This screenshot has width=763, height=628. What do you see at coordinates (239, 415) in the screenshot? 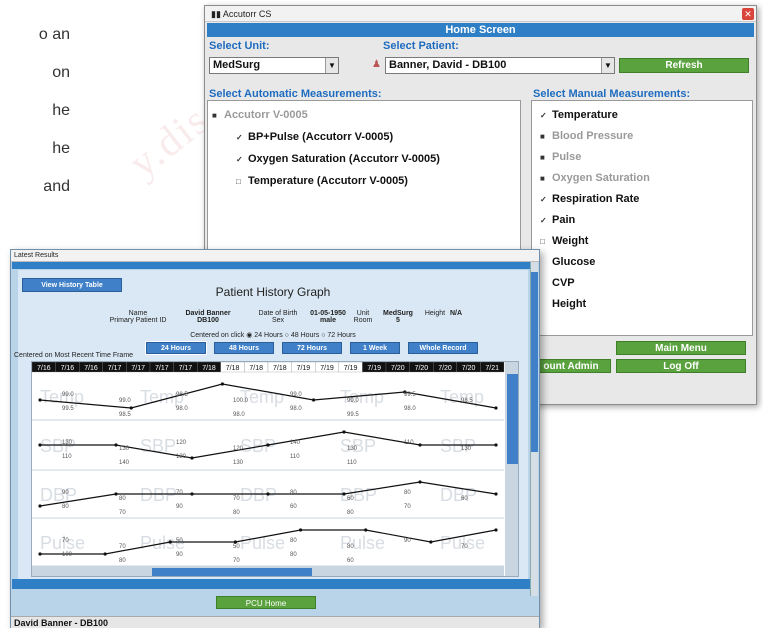
I see `value-label: 98.0` at bounding box center [239, 415].